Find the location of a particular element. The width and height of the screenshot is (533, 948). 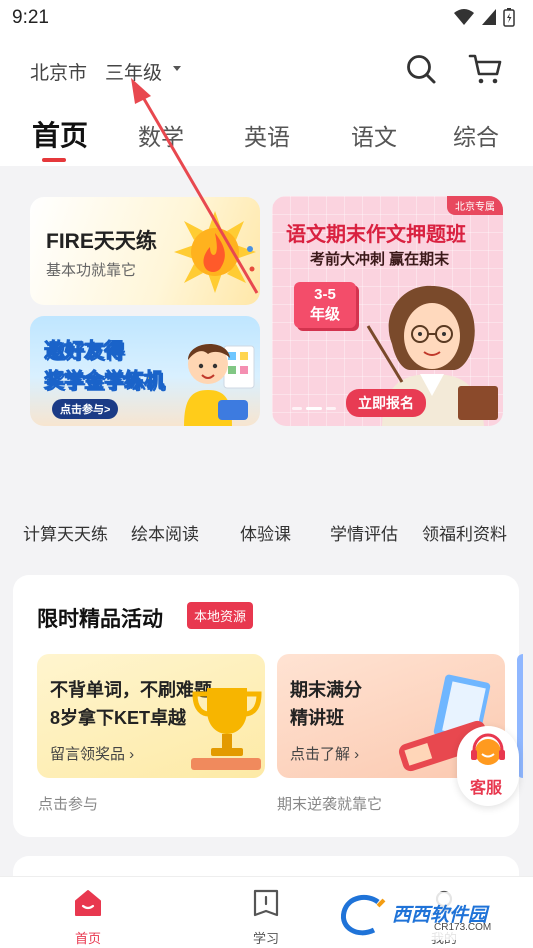

grade-range-number: 3-5 is located at coordinates (325, 294).